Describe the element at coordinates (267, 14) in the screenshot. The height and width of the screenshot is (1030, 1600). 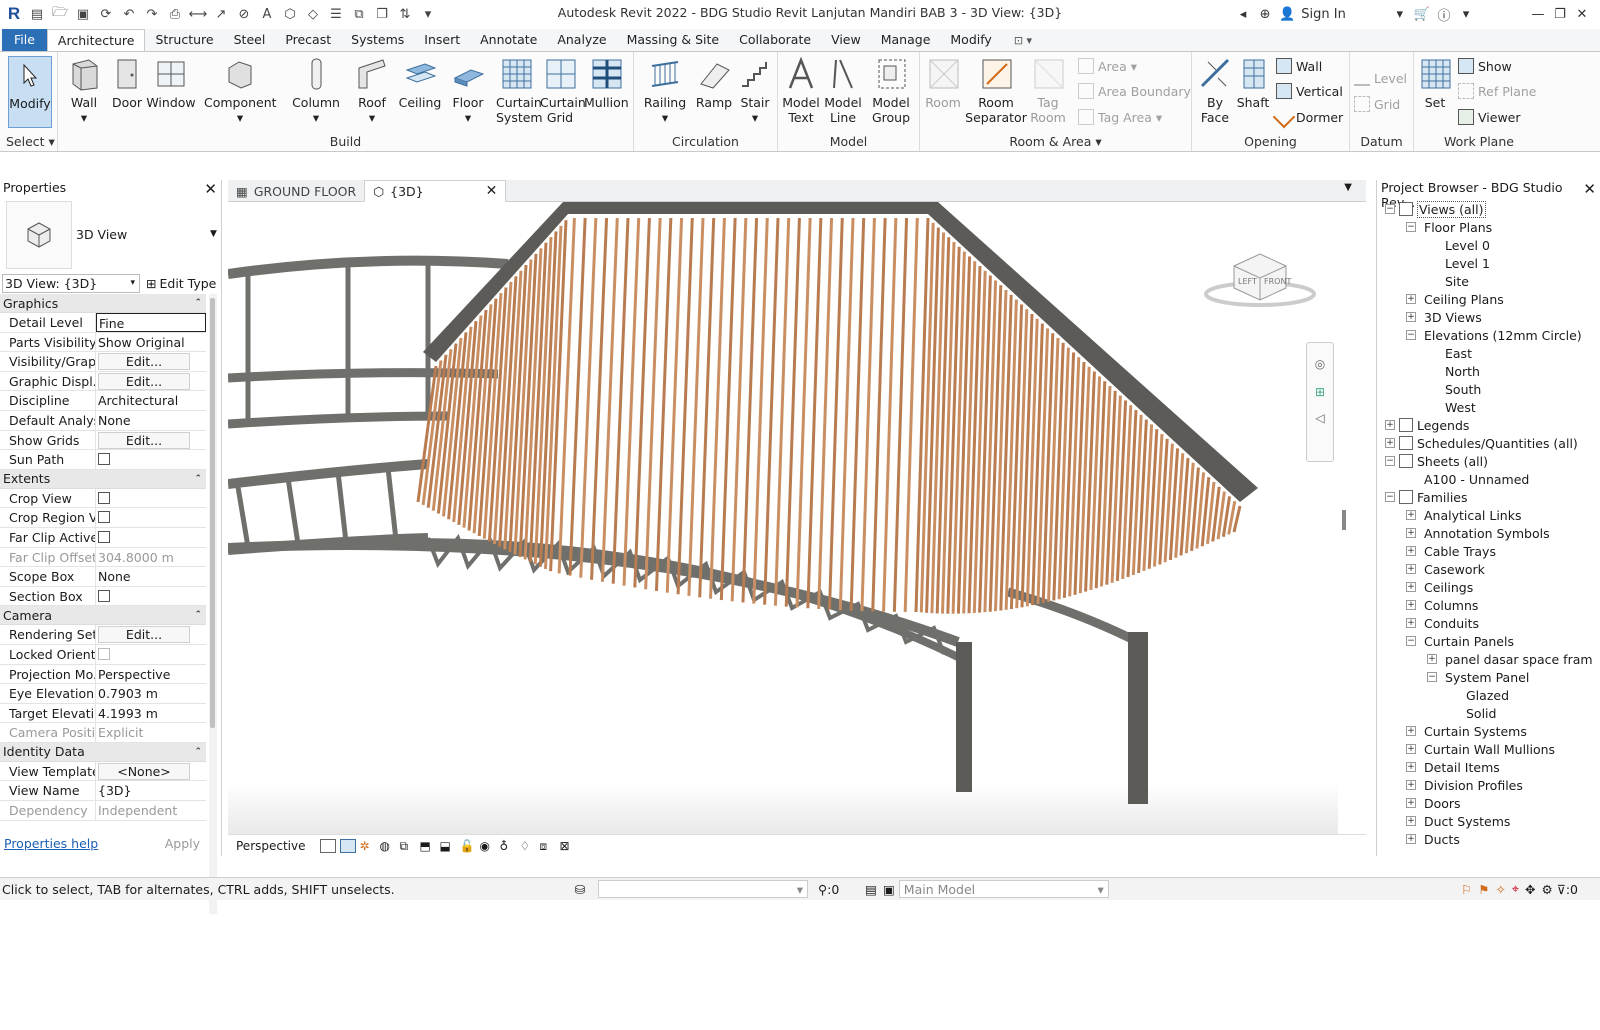
I see `text-icon: A` at that location.